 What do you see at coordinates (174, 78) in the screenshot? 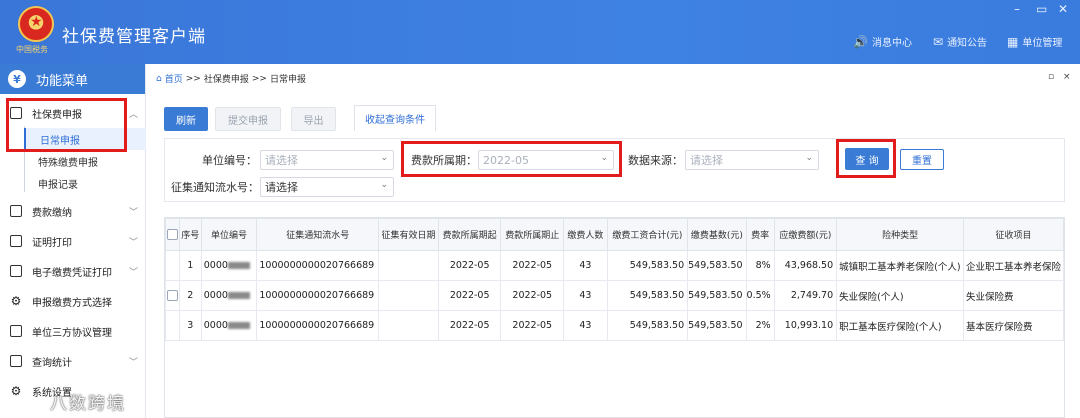
I see `breadcrumb-home: 首页` at bounding box center [174, 78].